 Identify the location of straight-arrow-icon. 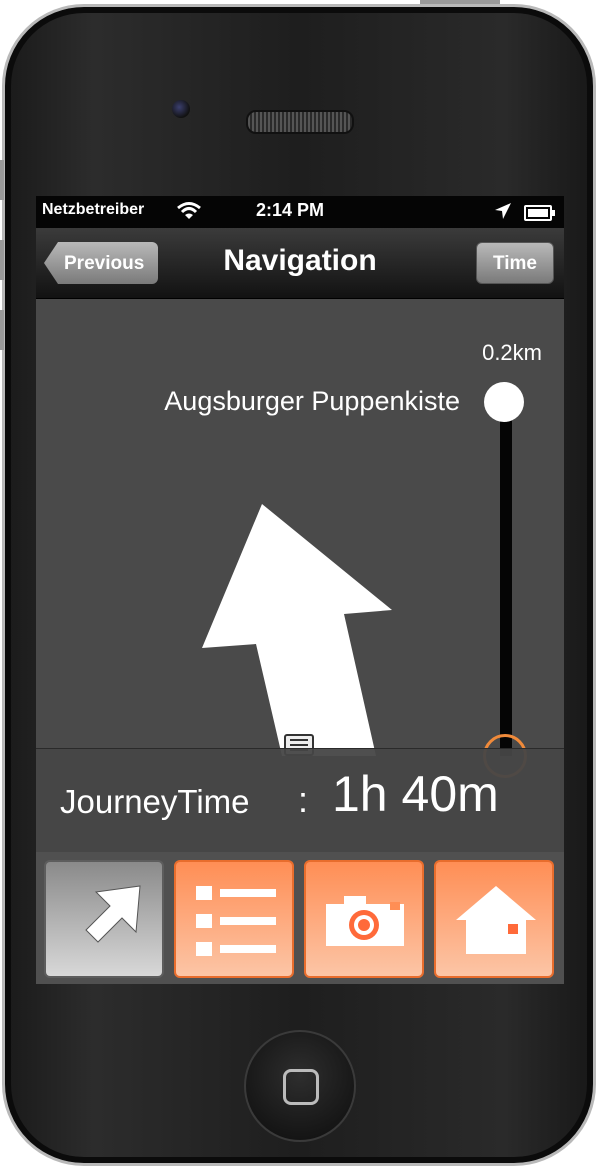
(297, 630).